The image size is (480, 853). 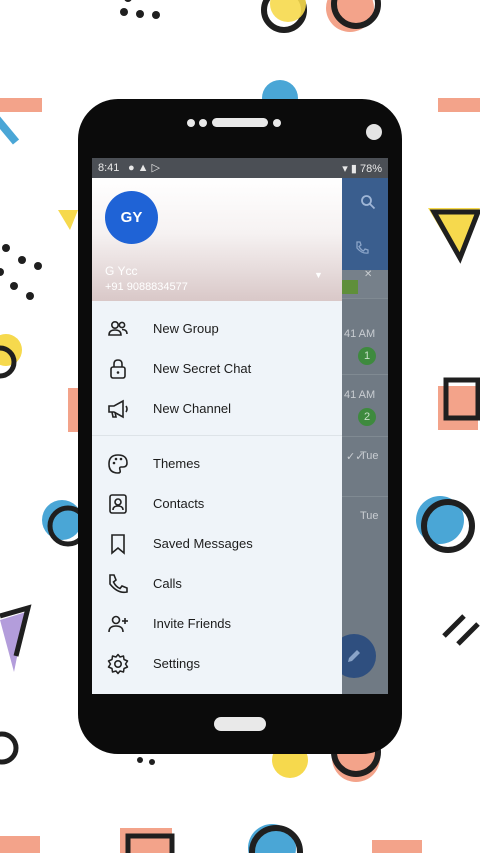 I want to click on menu-label: New Group, so click(x=186, y=328).